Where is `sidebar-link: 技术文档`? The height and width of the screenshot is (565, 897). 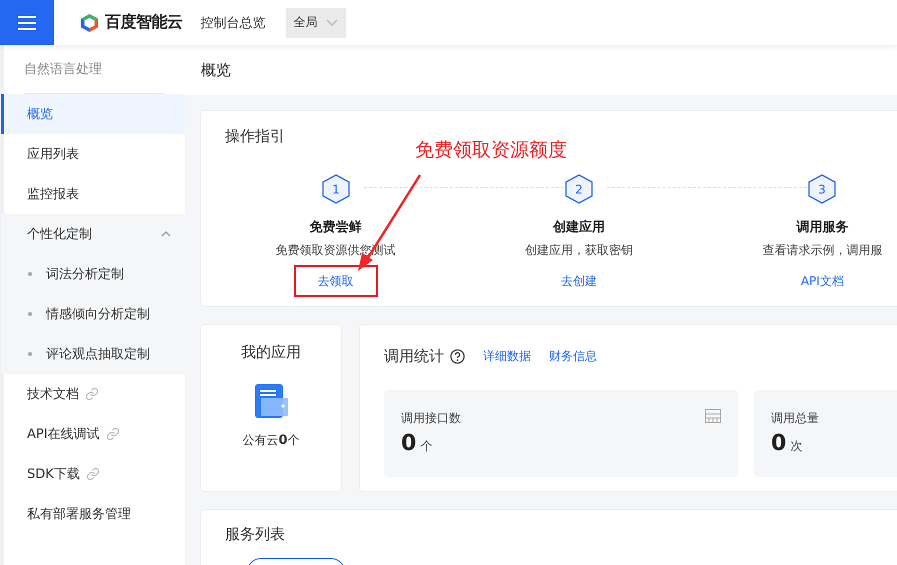
sidebar-link: 技术文档 is located at coordinates (93, 394).